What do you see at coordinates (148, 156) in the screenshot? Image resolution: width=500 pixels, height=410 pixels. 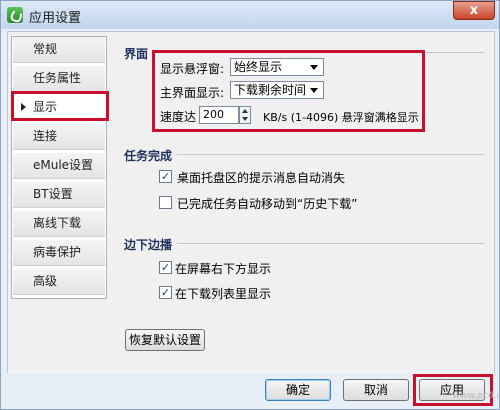 I see `section-title-task-complete: 任务完成` at bounding box center [148, 156].